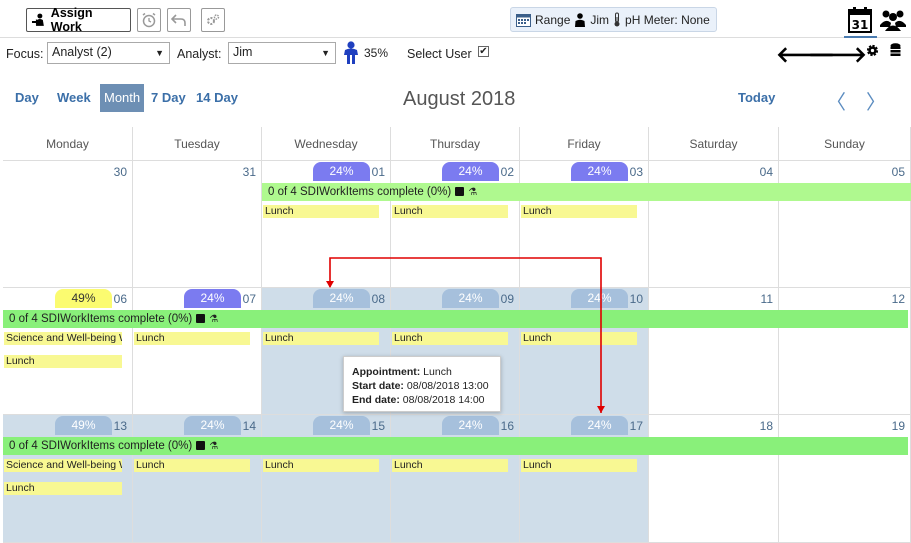 Image resolution: width=911 pixels, height=543 pixels. Describe the element at coordinates (601, 409) in the screenshot. I see `annotation-arrowhead-bottom` at that location.